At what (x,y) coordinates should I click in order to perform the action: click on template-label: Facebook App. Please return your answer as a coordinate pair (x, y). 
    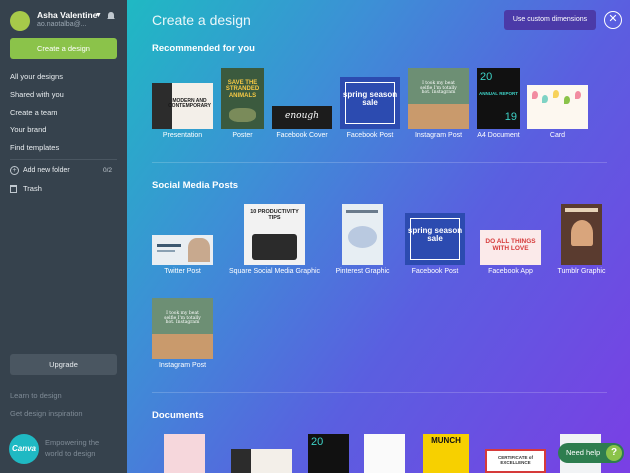
    Looking at the image, I should click on (510, 271).